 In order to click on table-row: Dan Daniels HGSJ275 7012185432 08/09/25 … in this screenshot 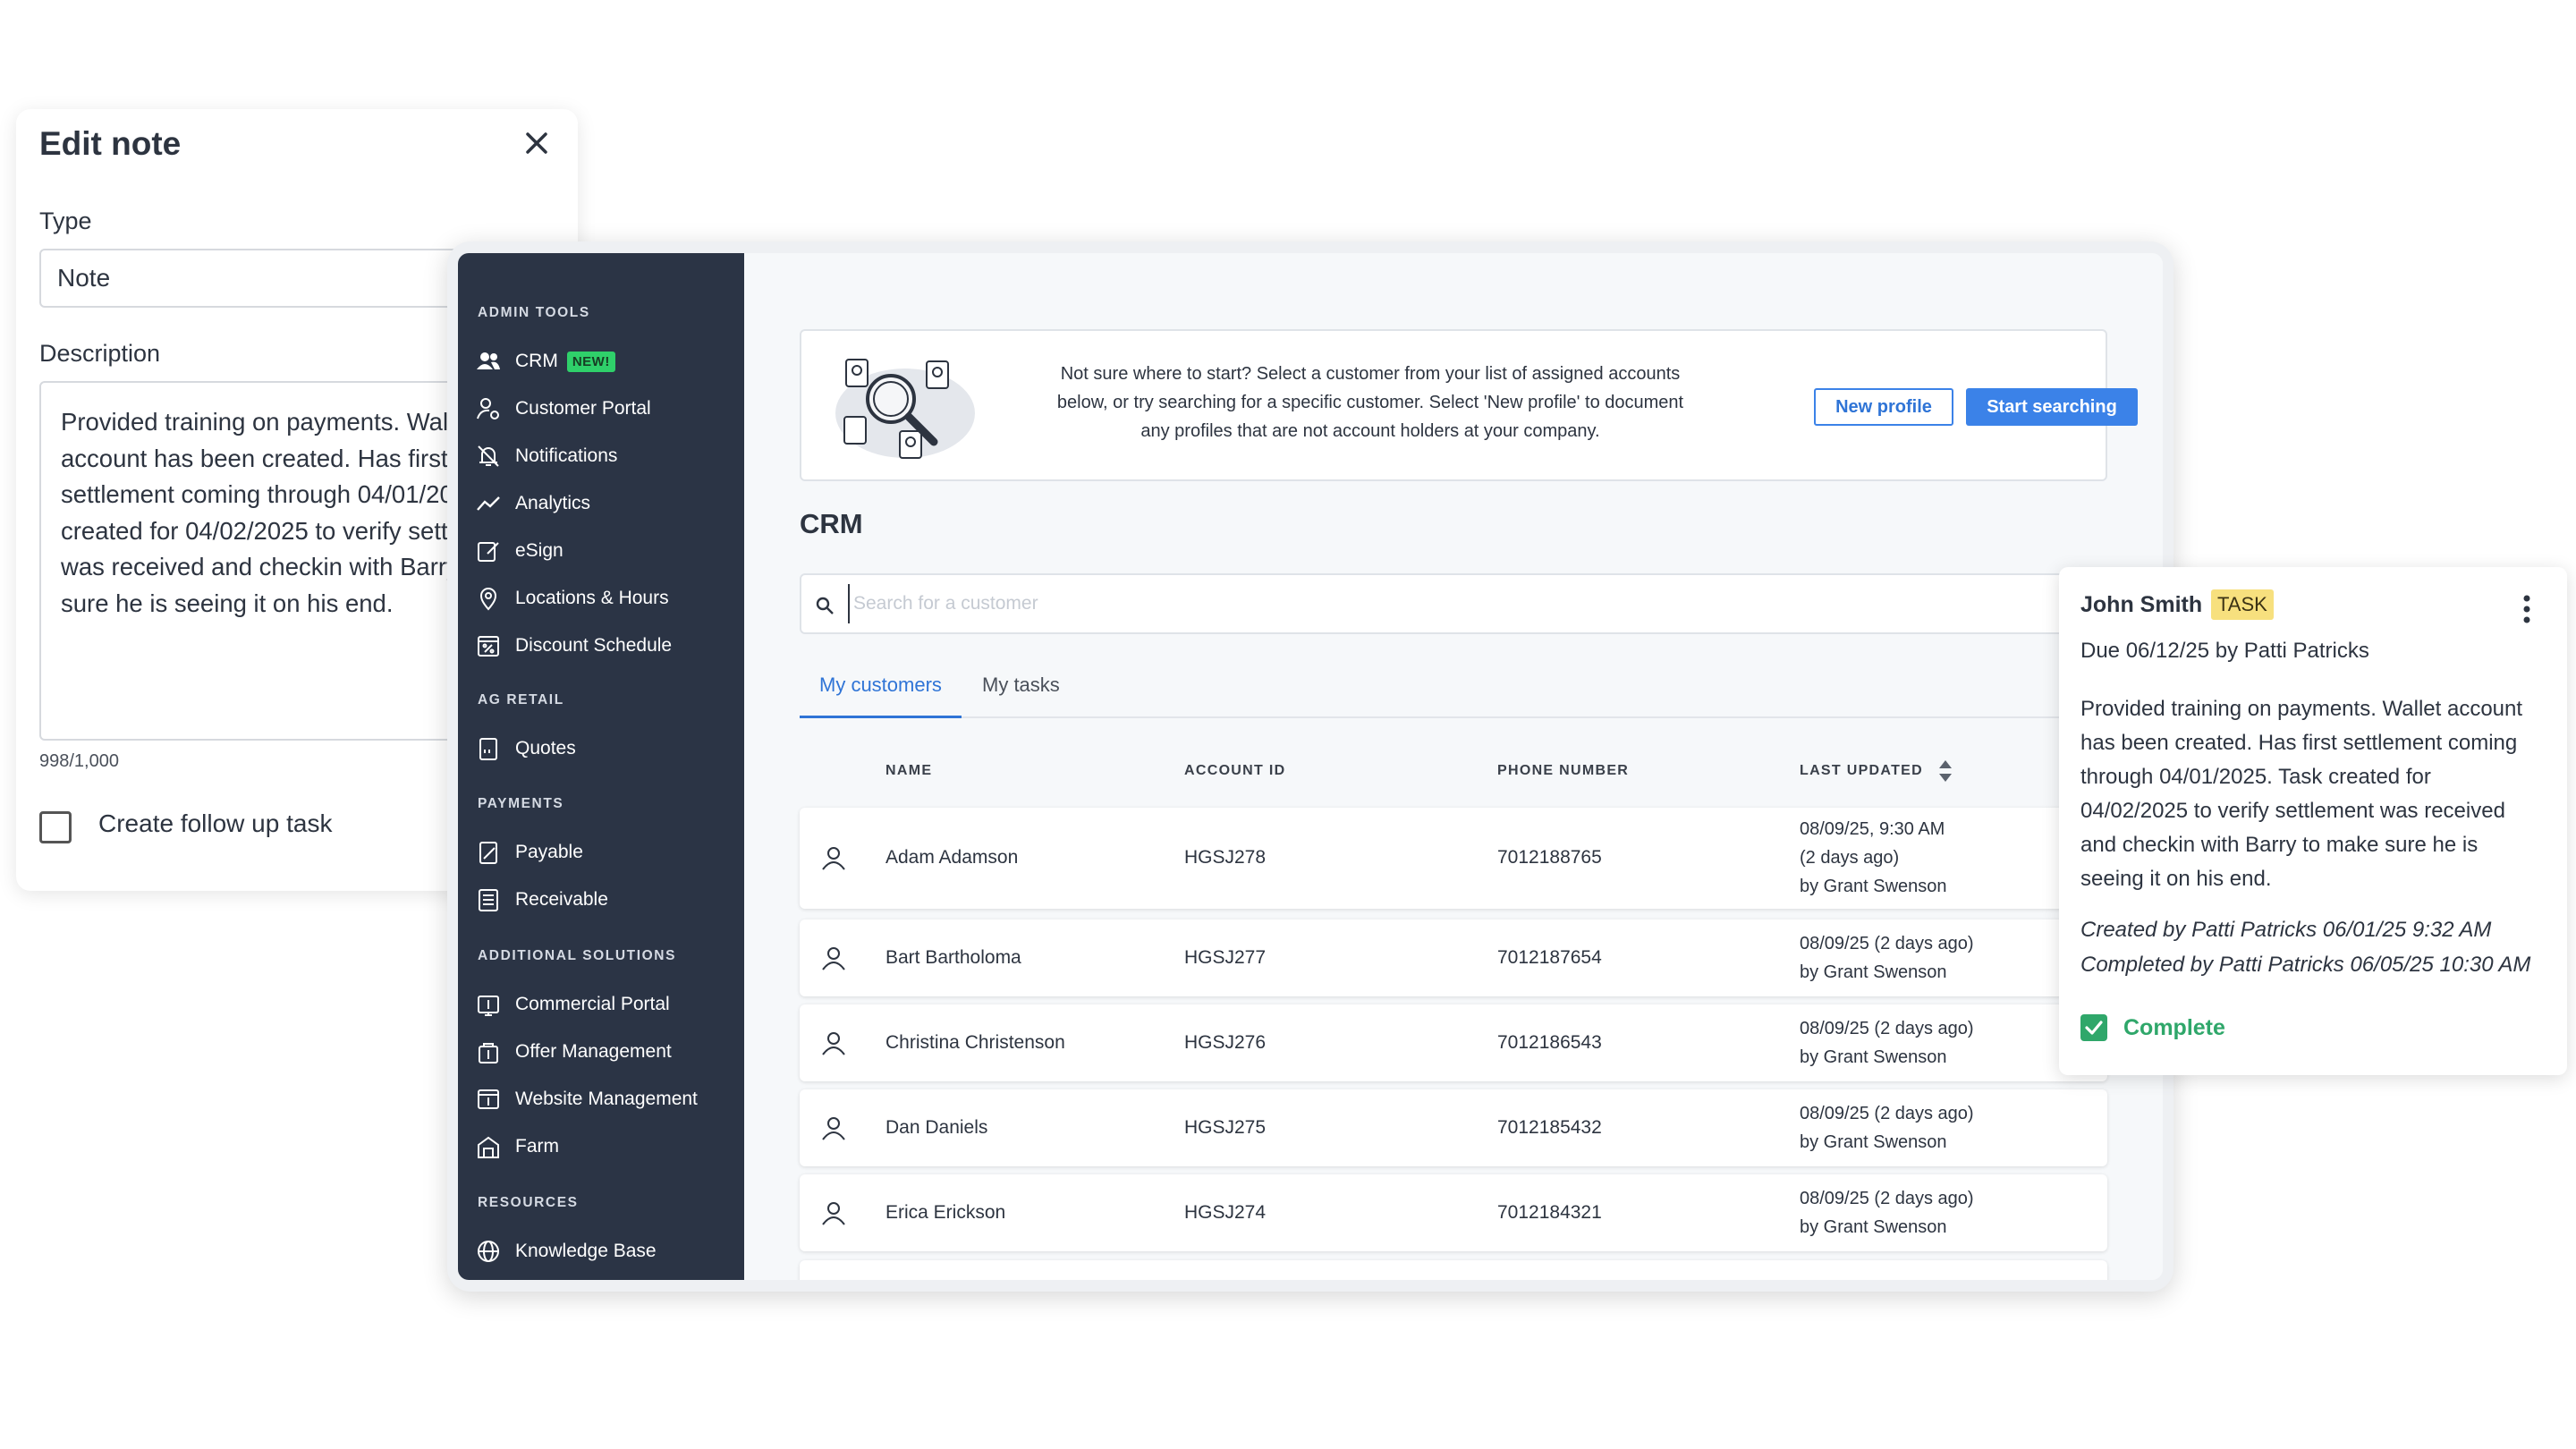, I will do `click(1453, 1127)`.